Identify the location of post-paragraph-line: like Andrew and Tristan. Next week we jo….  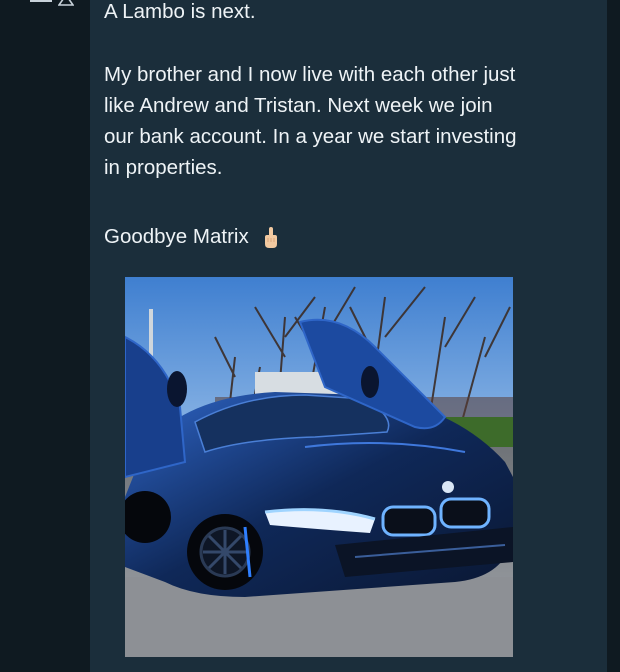
(298, 105).